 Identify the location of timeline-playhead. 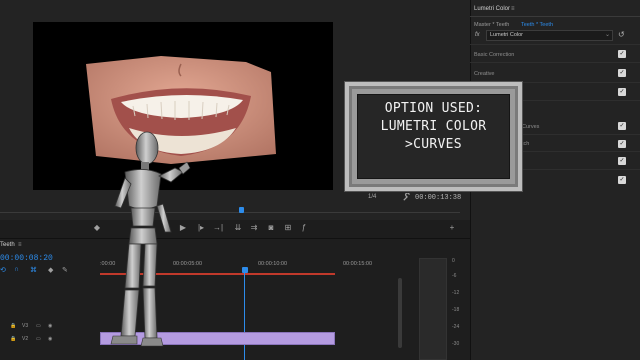
(245, 270).